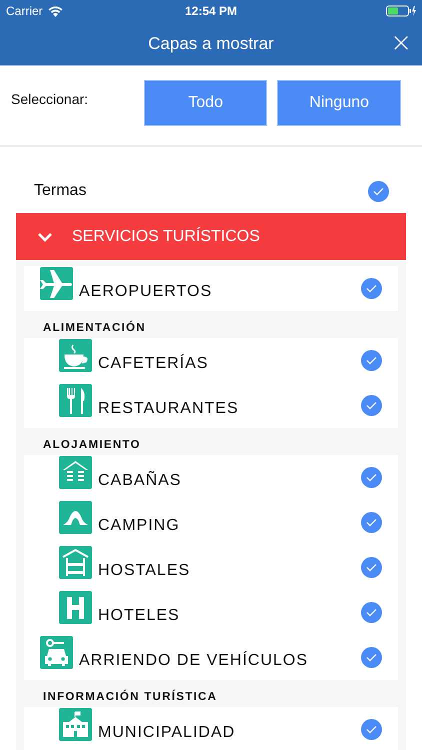 The height and width of the screenshot is (750, 422). I want to click on battery-icon, so click(401, 11).